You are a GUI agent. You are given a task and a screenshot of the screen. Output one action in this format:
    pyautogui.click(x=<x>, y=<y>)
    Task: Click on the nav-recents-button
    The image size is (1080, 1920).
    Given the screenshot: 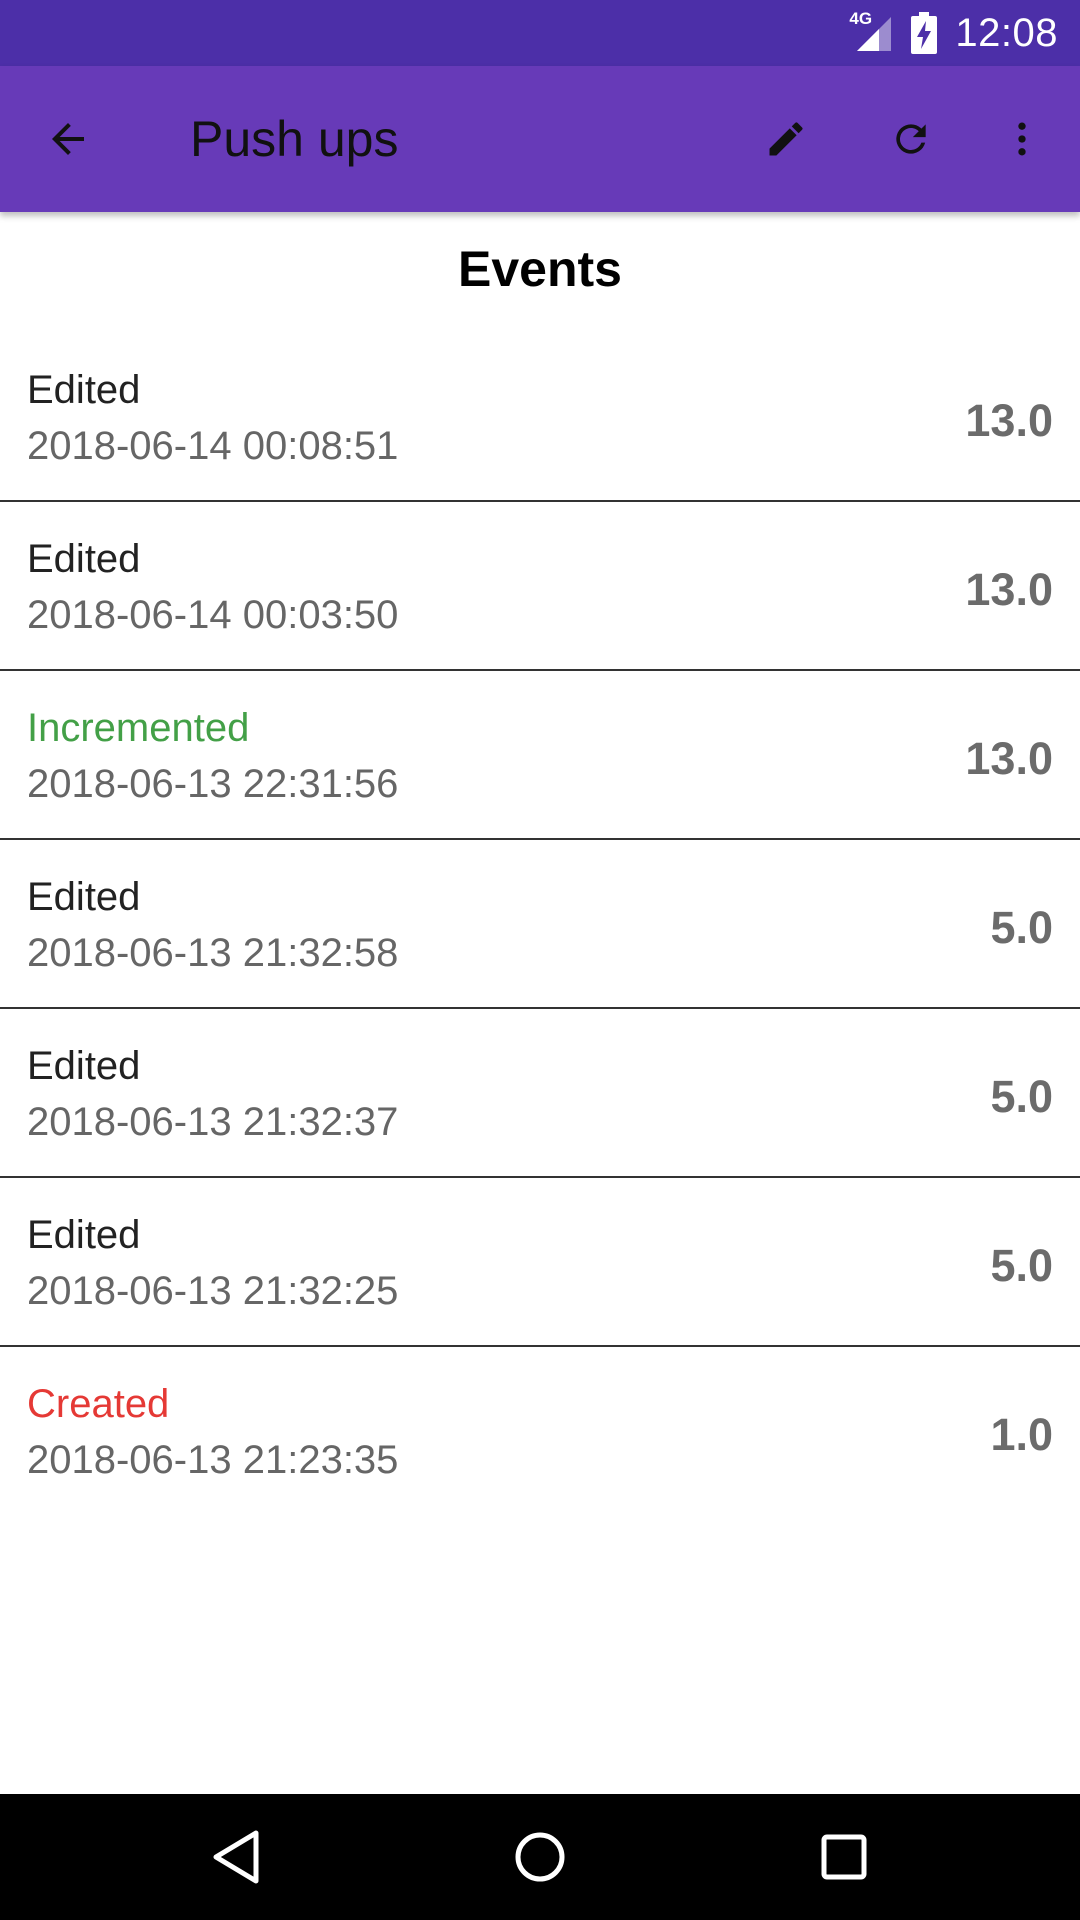 What is the action you would take?
    pyautogui.click(x=844, y=1857)
    